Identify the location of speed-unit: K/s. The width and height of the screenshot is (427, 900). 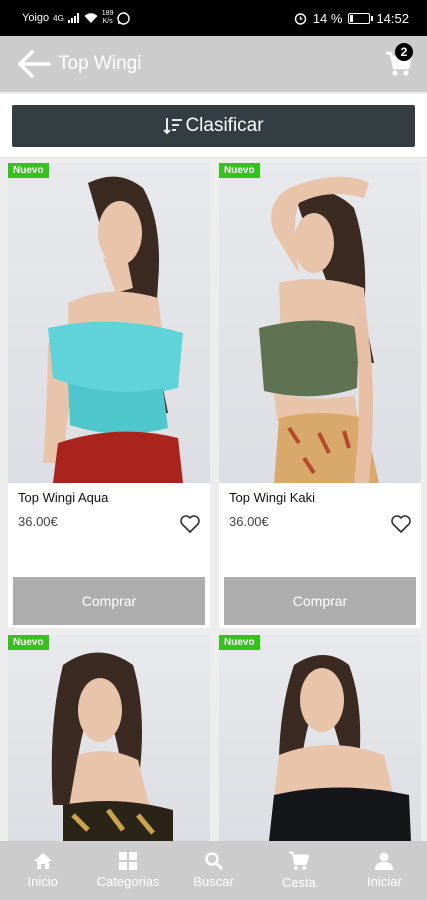
(107, 21).